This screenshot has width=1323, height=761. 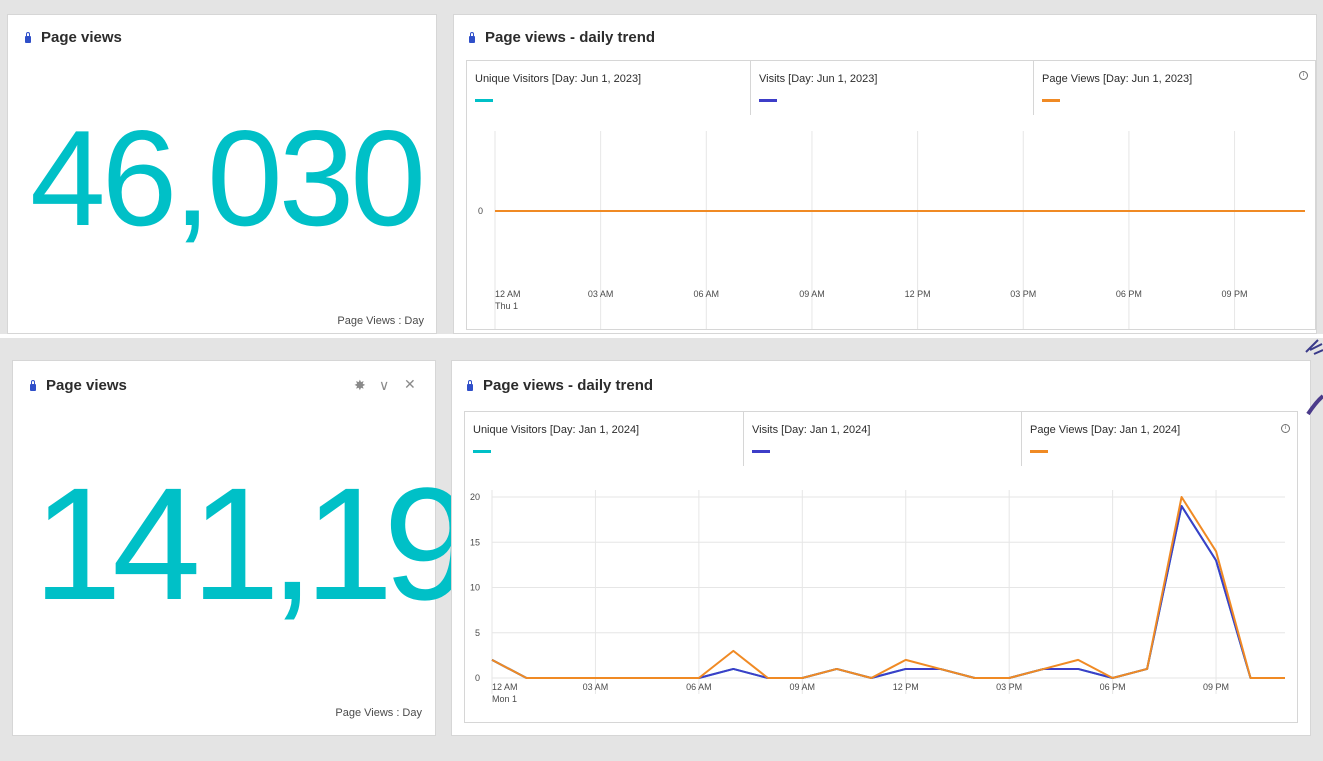 What do you see at coordinates (410, 384) in the screenshot?
I see `close-icon: ✕` at bounding box center [410, 384].